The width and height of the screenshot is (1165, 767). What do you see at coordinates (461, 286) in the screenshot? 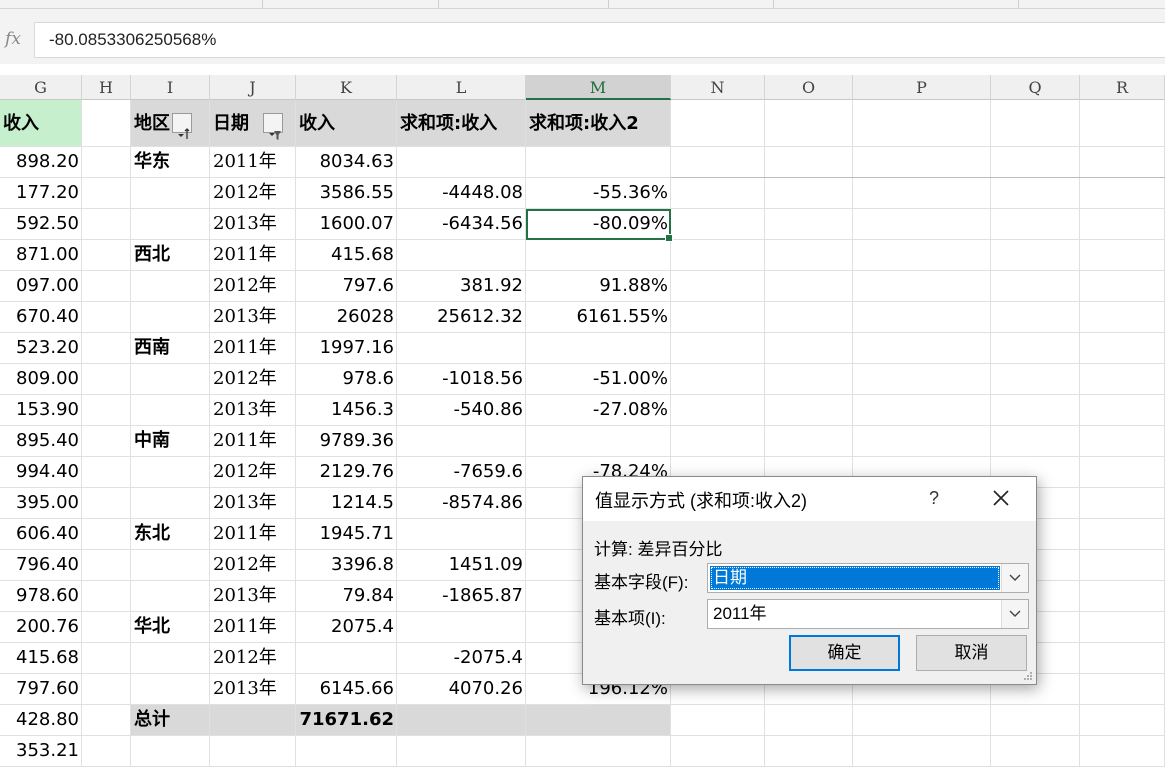
I see `pivot-sum-income-value: 381.92` at bounding box center [461, 286].